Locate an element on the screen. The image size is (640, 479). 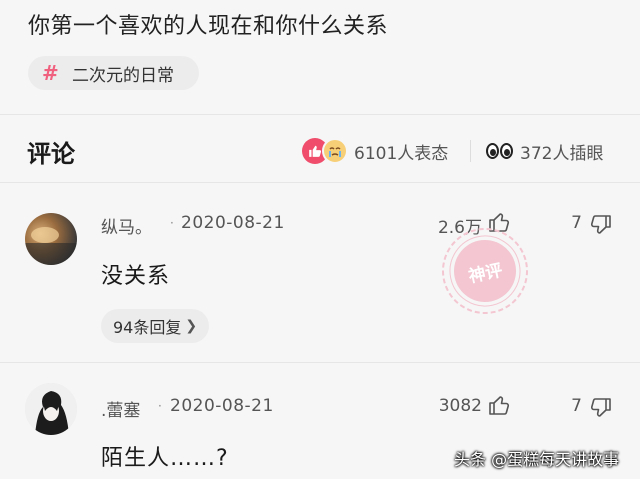
topic-tag: # 二次元的日常 is located at coordinates (113, 73).